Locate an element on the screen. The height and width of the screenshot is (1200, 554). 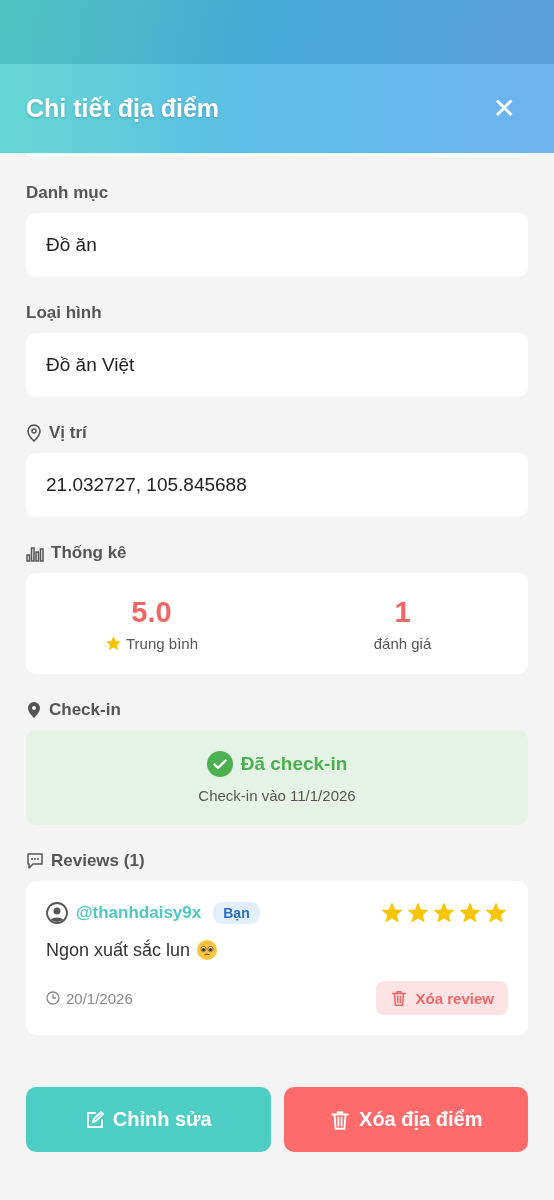
you-badge: Bạn is located at coordinates (236, 913).